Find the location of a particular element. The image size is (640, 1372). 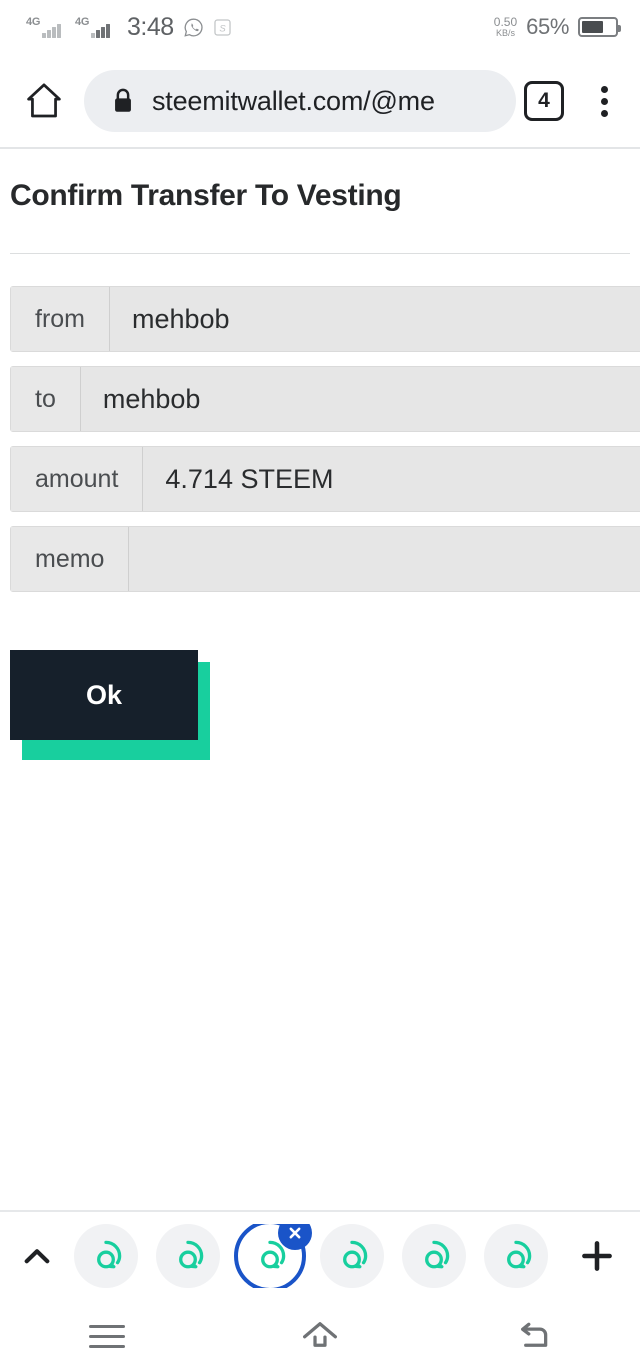

battery-icon is located at coordinates (599, 27).